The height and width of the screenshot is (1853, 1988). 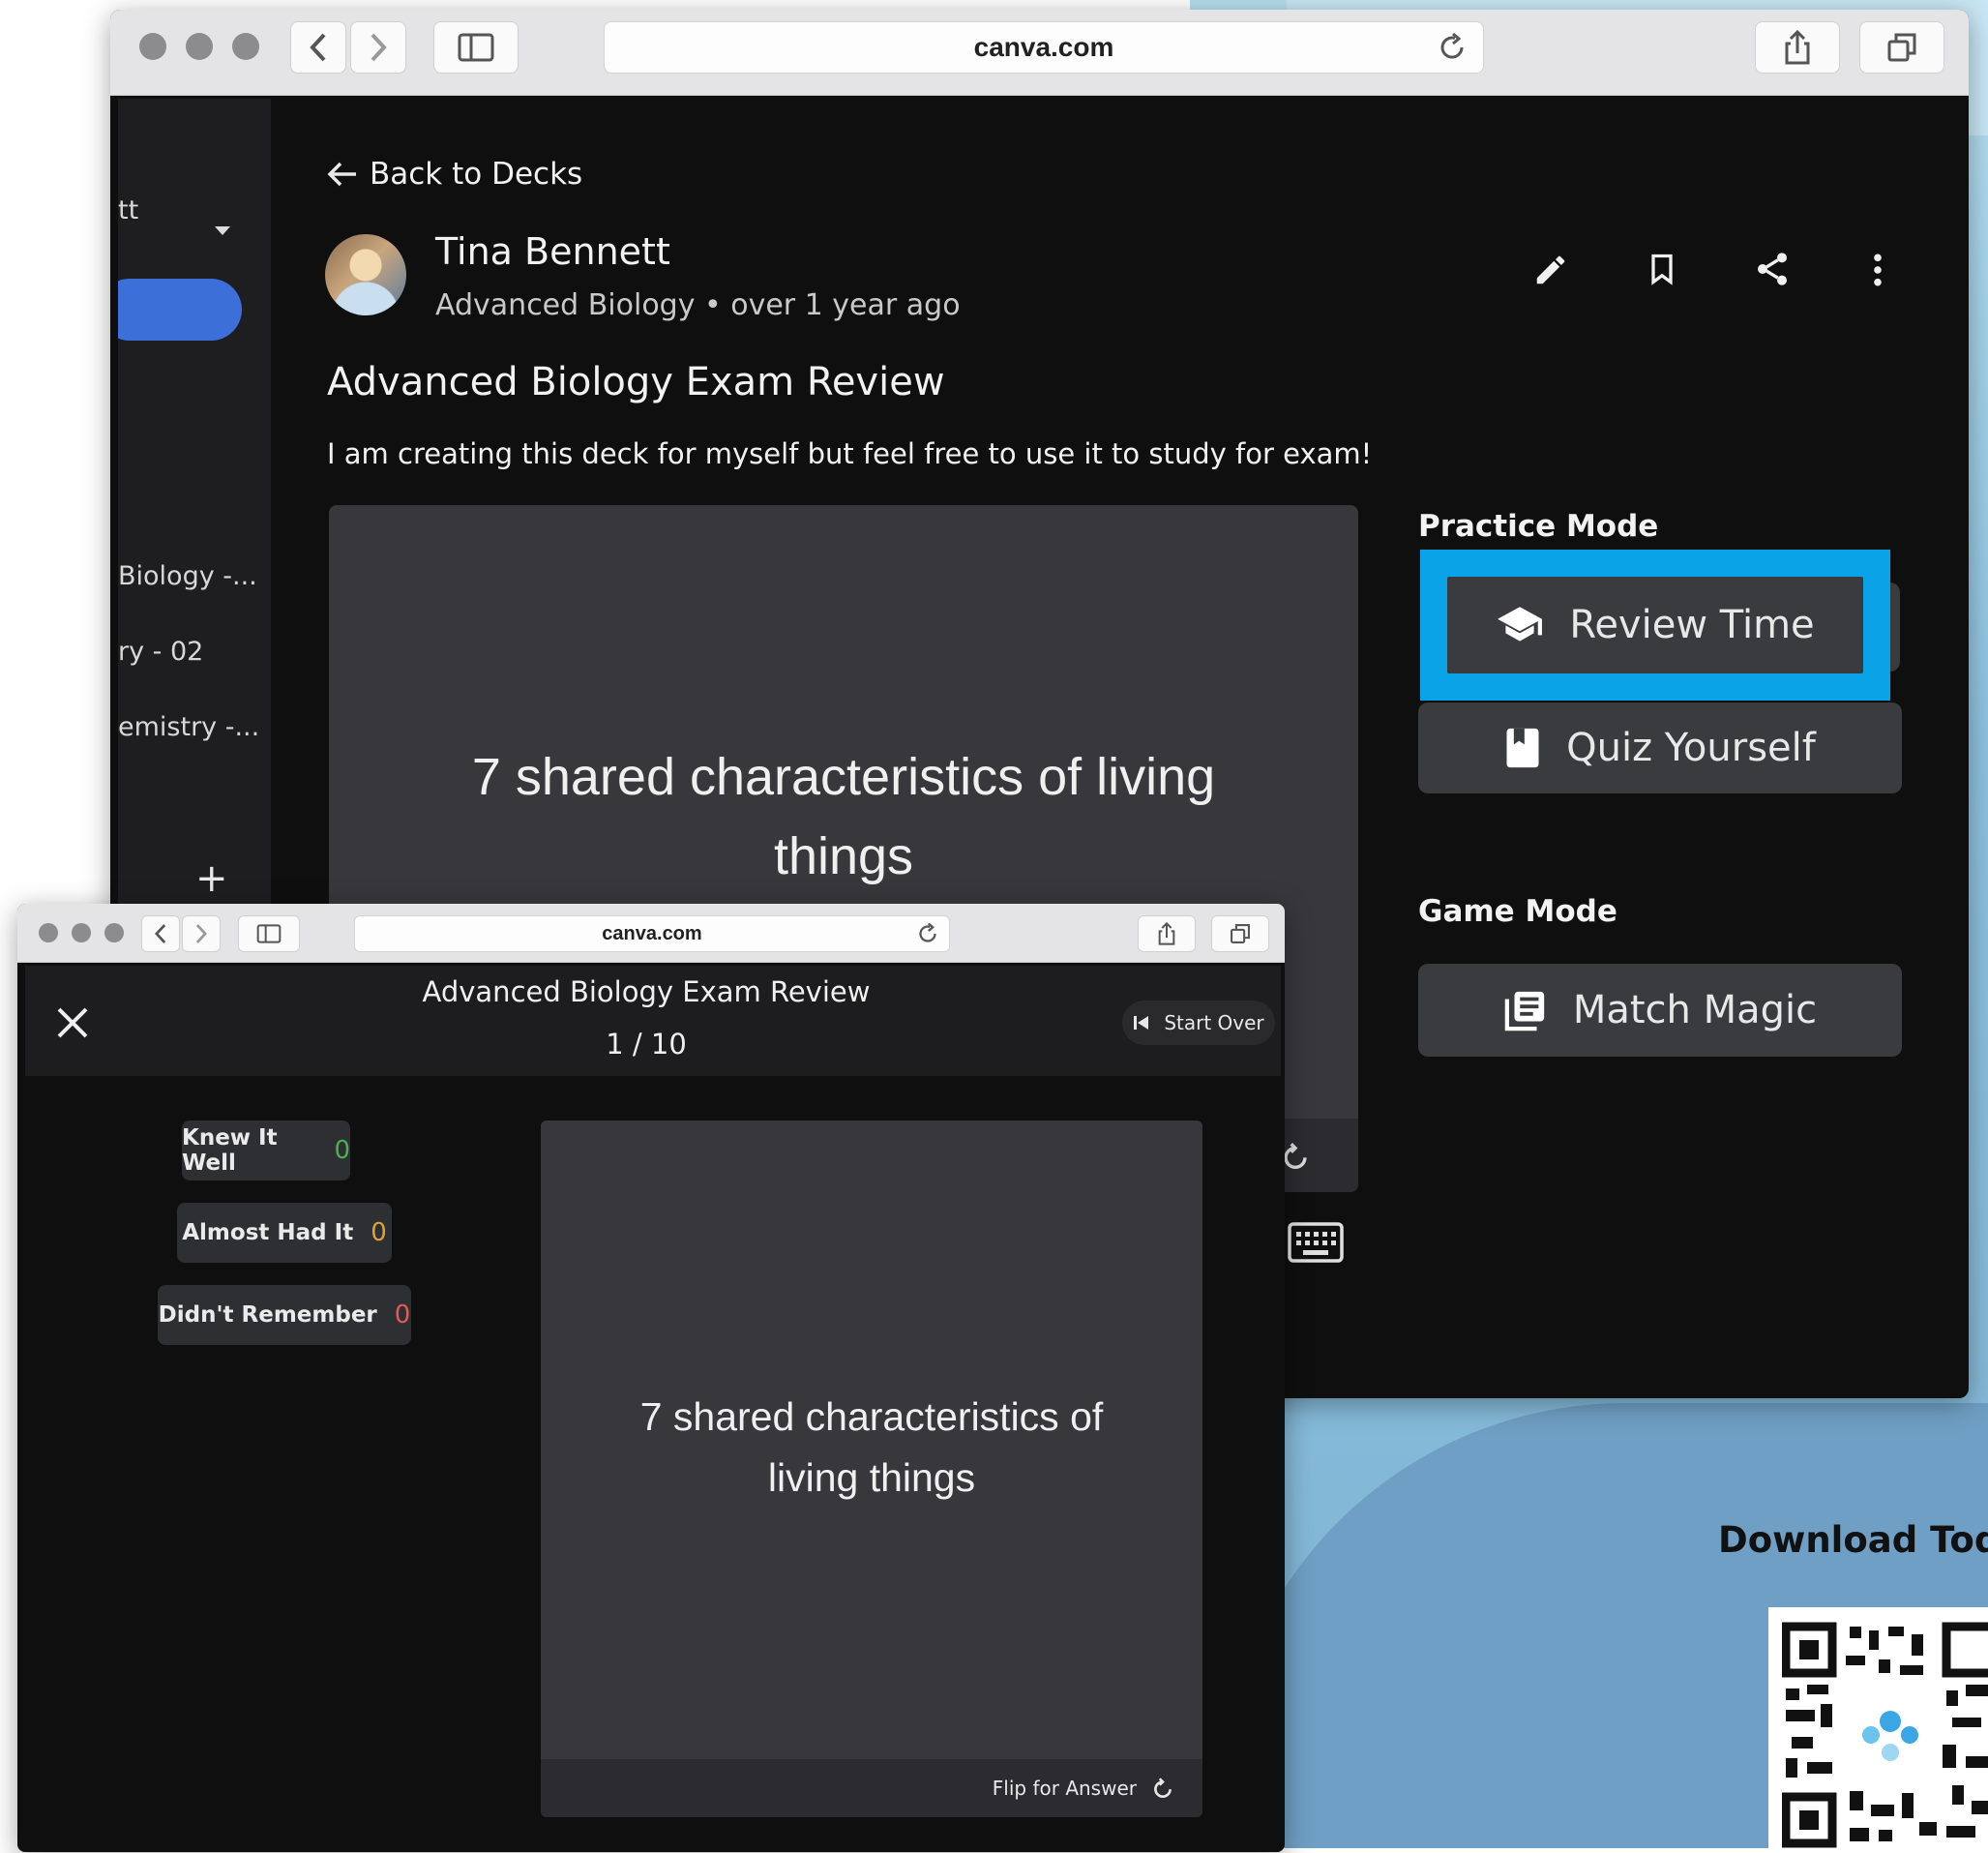 What do you see at coordinates (222, 231) in the screenshot?
I see `caret-down-icon` at bounding box center [222, 231].